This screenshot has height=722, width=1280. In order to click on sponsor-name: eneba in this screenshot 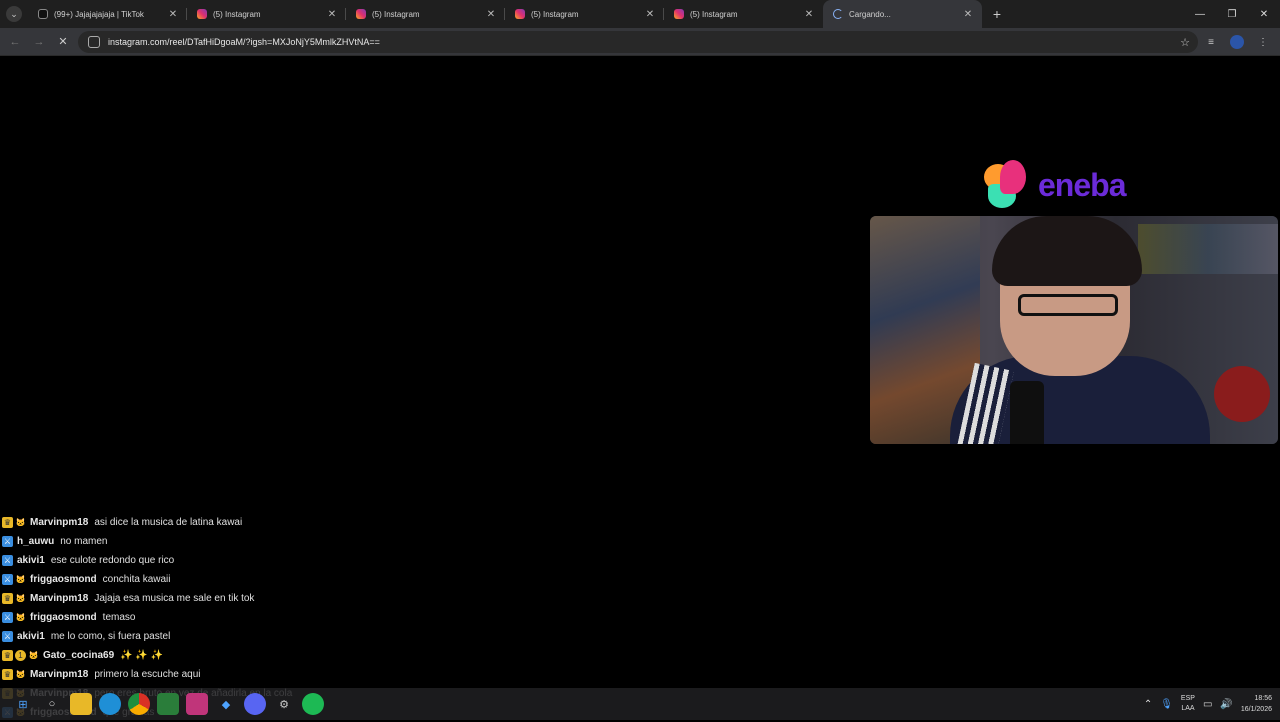, I will do `click(1082, 184)`.